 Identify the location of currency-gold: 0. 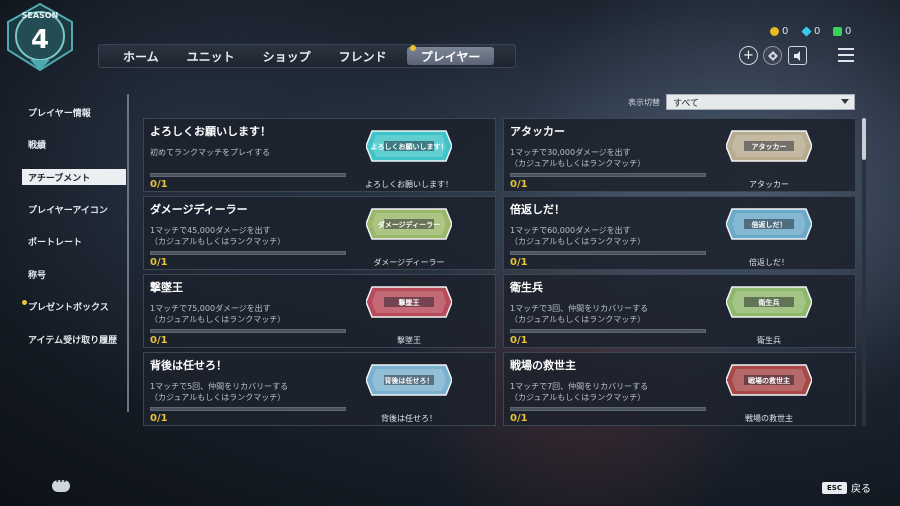
(779, 31).